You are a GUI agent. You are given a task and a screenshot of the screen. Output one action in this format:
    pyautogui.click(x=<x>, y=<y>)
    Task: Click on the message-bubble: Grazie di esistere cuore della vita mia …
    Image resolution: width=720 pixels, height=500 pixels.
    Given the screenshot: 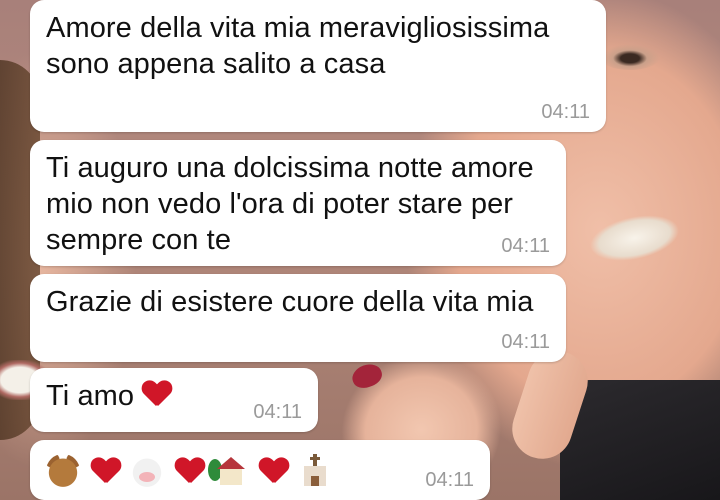 What is the action you would take?
    pyautogui.click(x=298, y=318)
    